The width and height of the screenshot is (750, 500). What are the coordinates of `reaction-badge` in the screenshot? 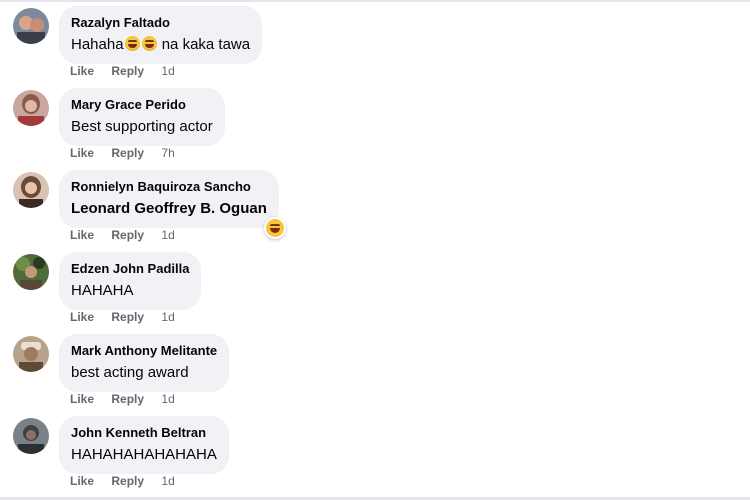 It's located at (275, 228).